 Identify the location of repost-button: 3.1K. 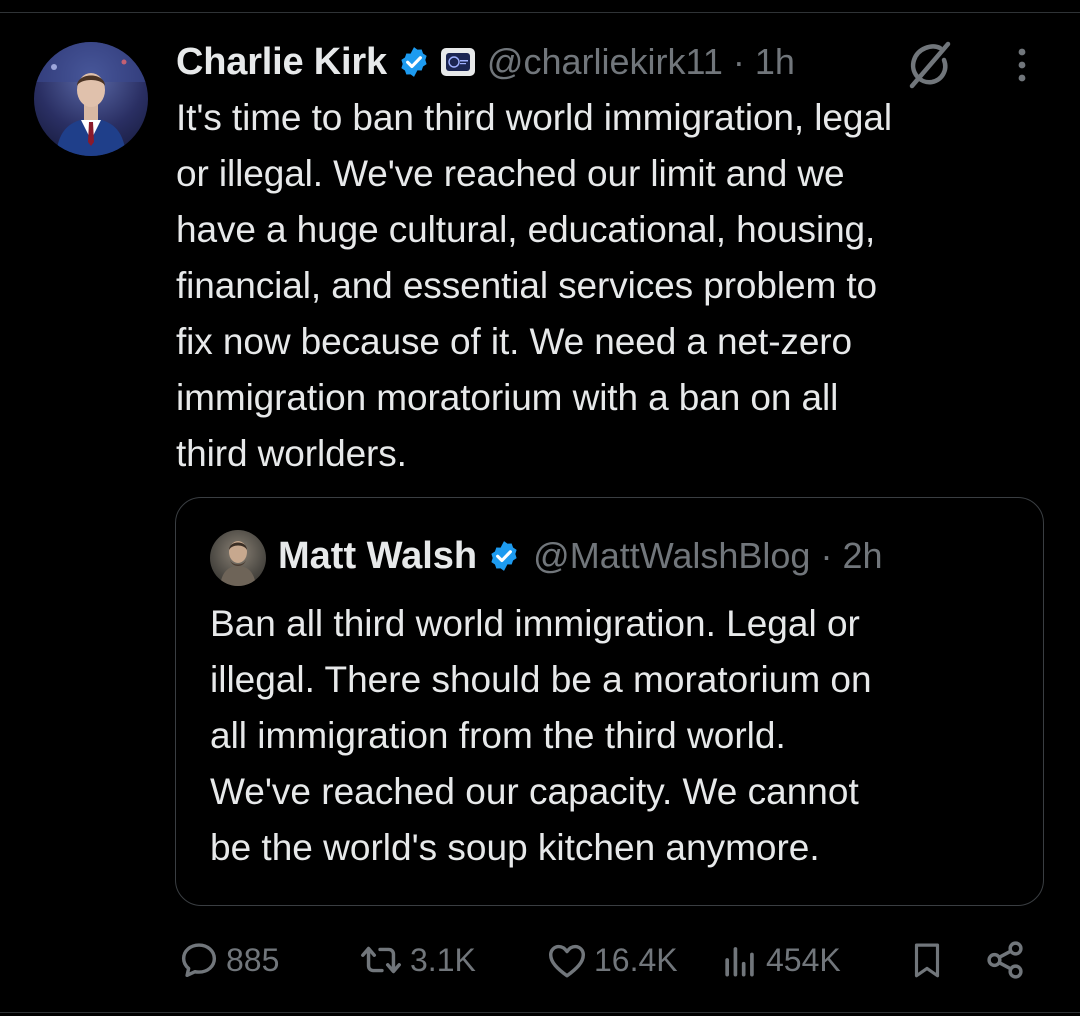
(416, 960).